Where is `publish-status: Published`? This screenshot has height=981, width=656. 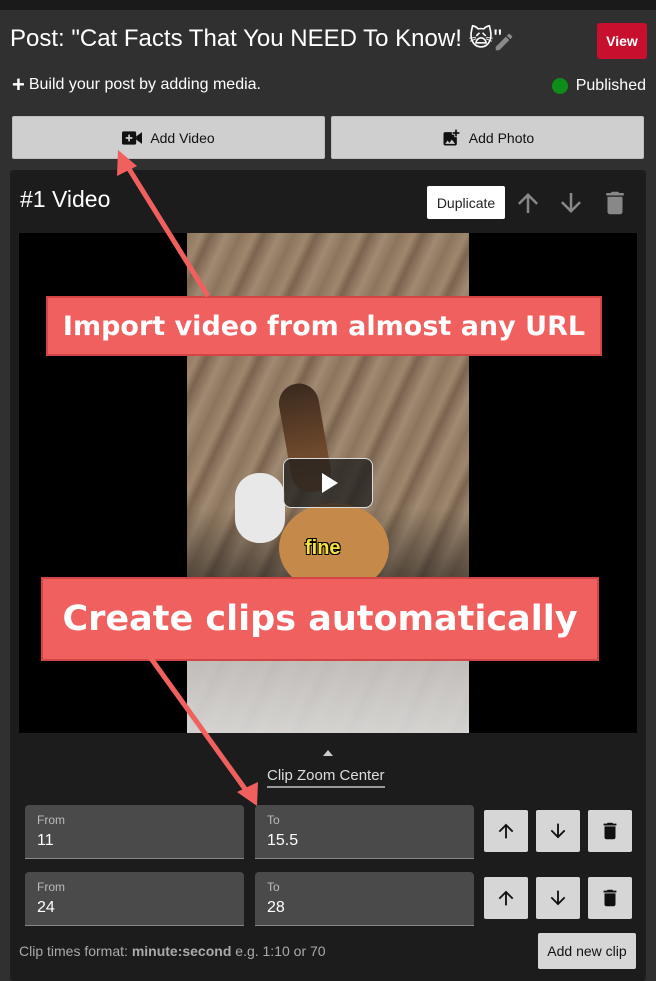
publish-status: Published is located at coordinates (598, 86).